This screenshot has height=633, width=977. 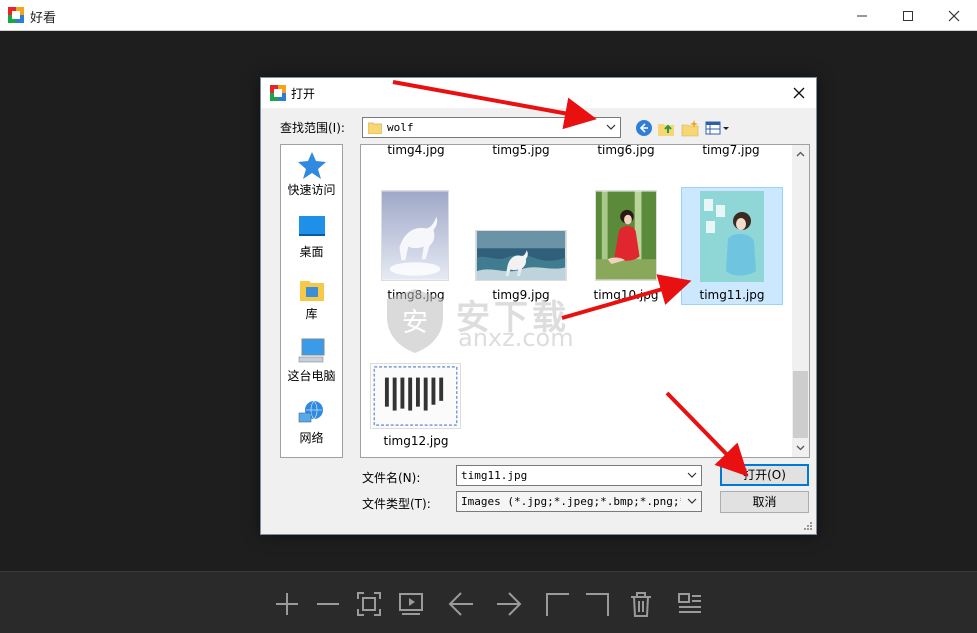 I want to click on watermark-shield-icon: 安, so click(x=415, y=321).